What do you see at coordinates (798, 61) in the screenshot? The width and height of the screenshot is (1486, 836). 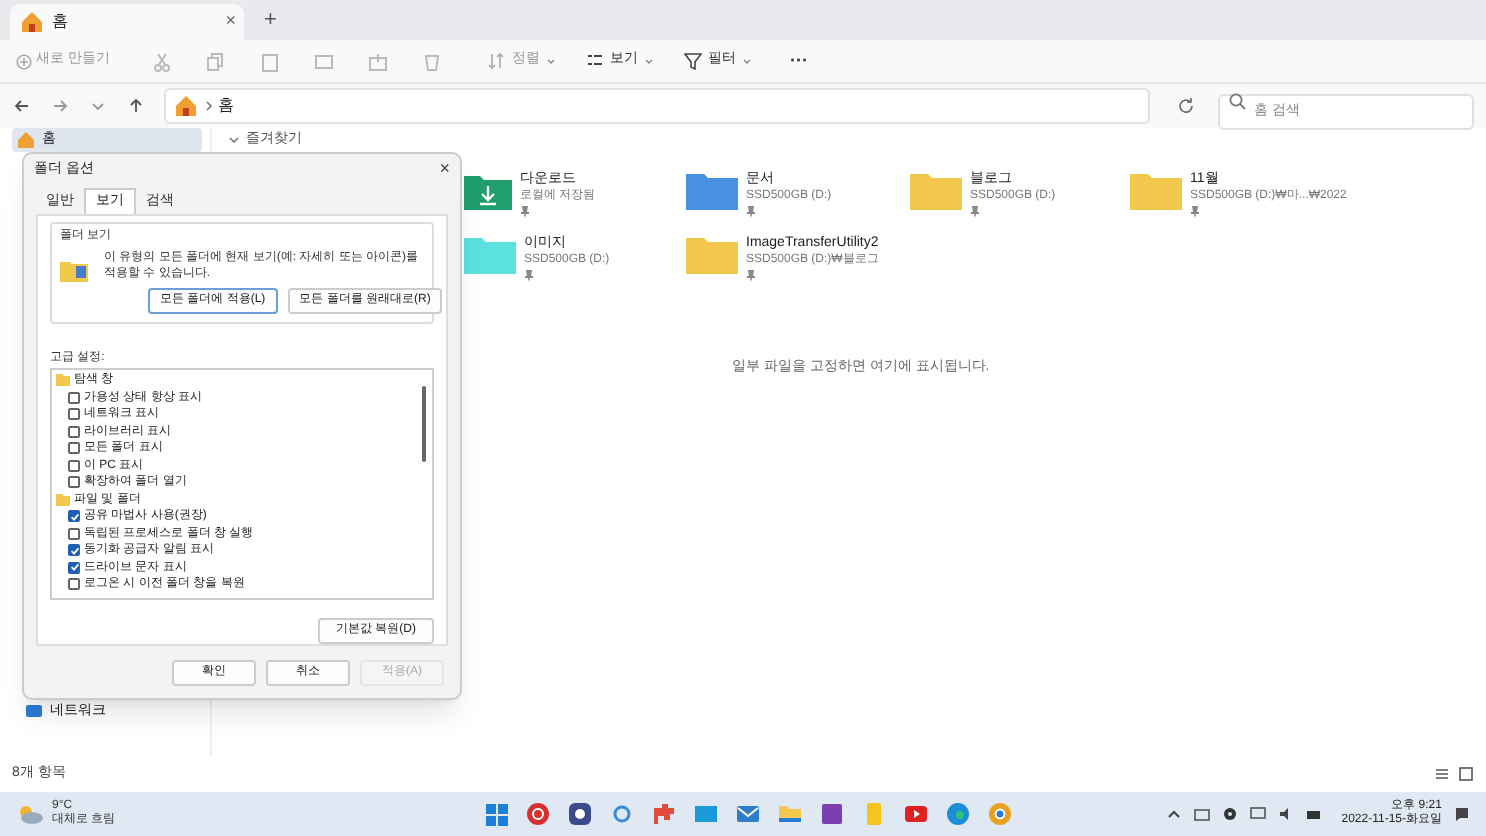 I see `more-button: ···` at bounding box center [798, 61].